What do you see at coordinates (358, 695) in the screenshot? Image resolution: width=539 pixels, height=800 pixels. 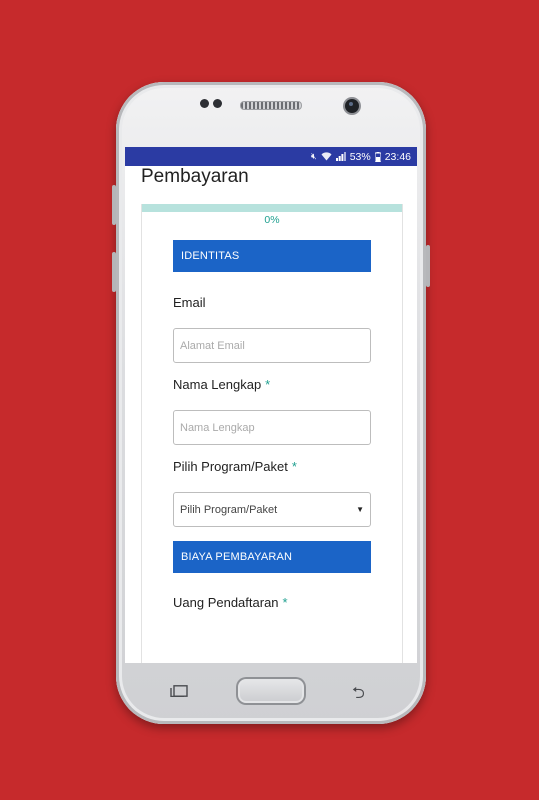 I see `back-icon: ⮌` at bounding box center [358, 695].